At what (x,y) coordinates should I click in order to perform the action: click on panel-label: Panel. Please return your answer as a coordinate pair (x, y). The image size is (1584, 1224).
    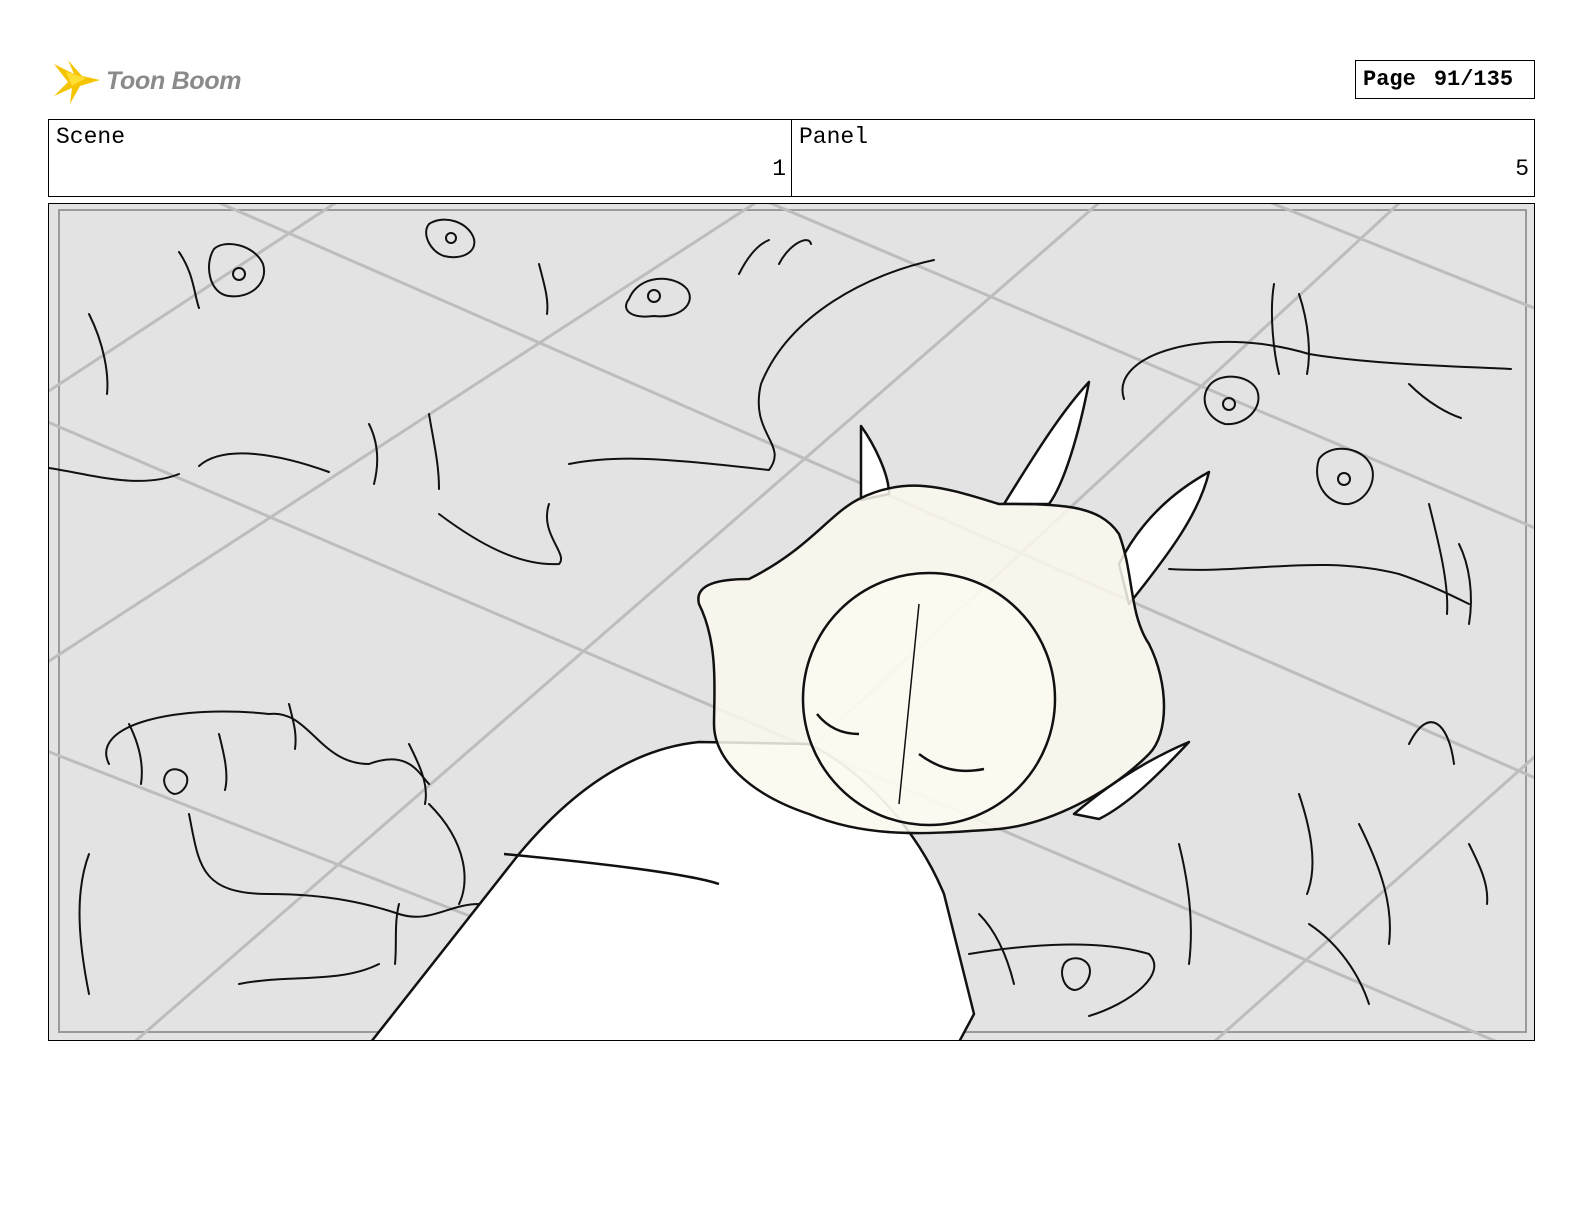
    Looking at the image, I should click on (834, 137).